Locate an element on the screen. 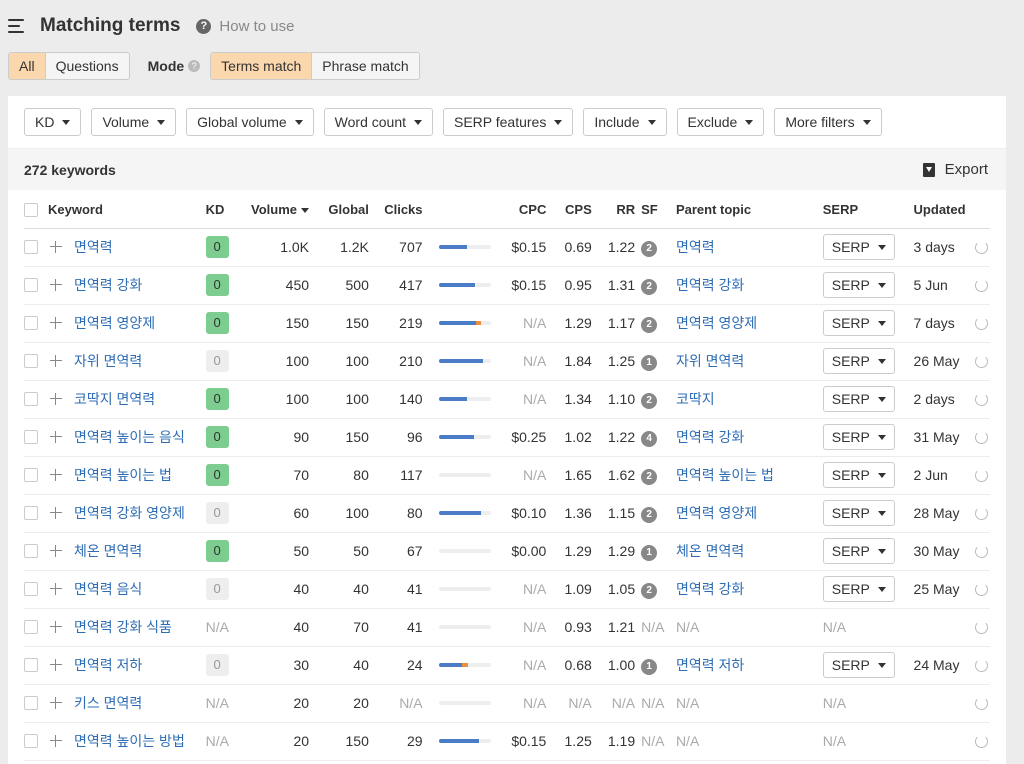  keyword-link: 면역력 저하 is located at coordinates (108, 665).